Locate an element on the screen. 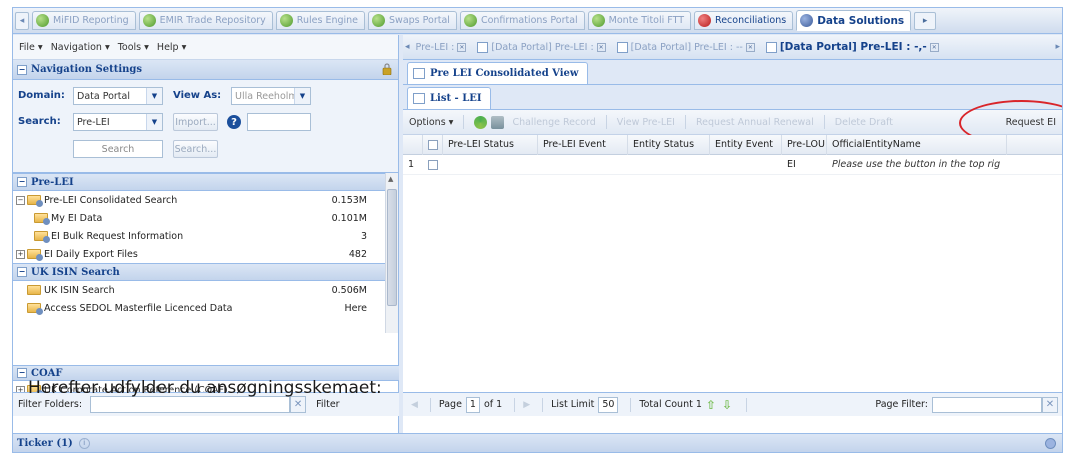 This screenshot has height=455, width=1073. tab-data-solutions: Data Solutions is located at coordinates (854, 20).